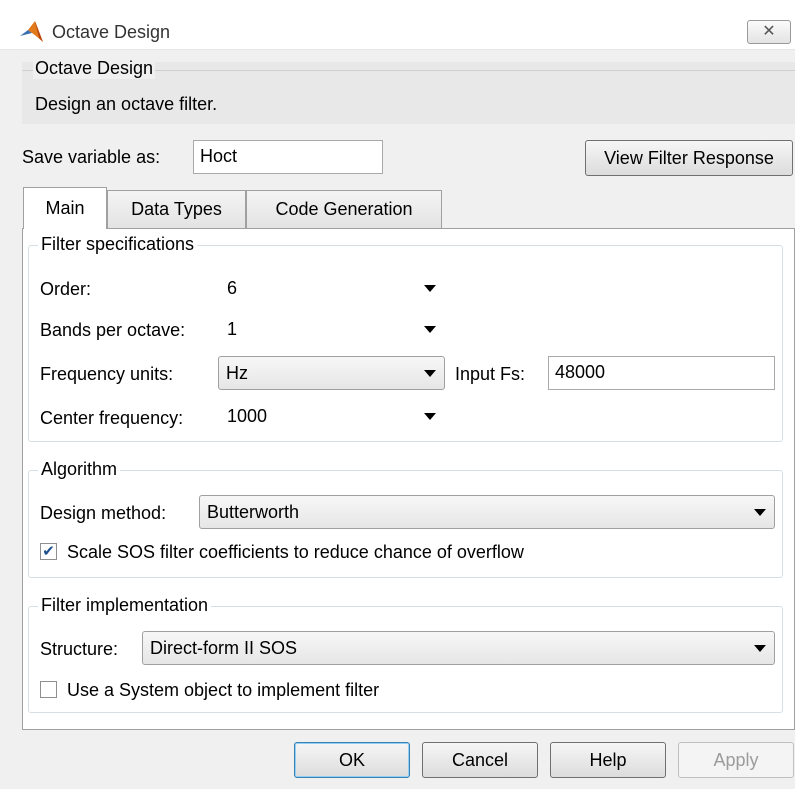 This screenshot has width=795, height=789. Describe the element at coordinates (689, 158) in the screenshot. I see `view-filter-response-button: View Filter Response` at that location.